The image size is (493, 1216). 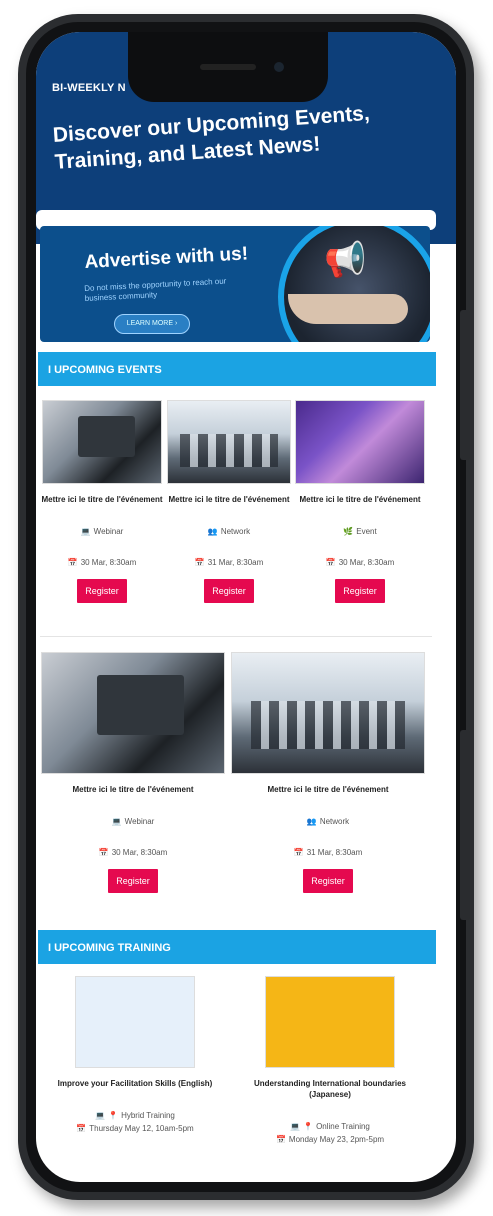 What do you see at coordinates (345, 260) in the screenshot?
I see `megaphone-icon: 📢` at bounding box center [345, 260].